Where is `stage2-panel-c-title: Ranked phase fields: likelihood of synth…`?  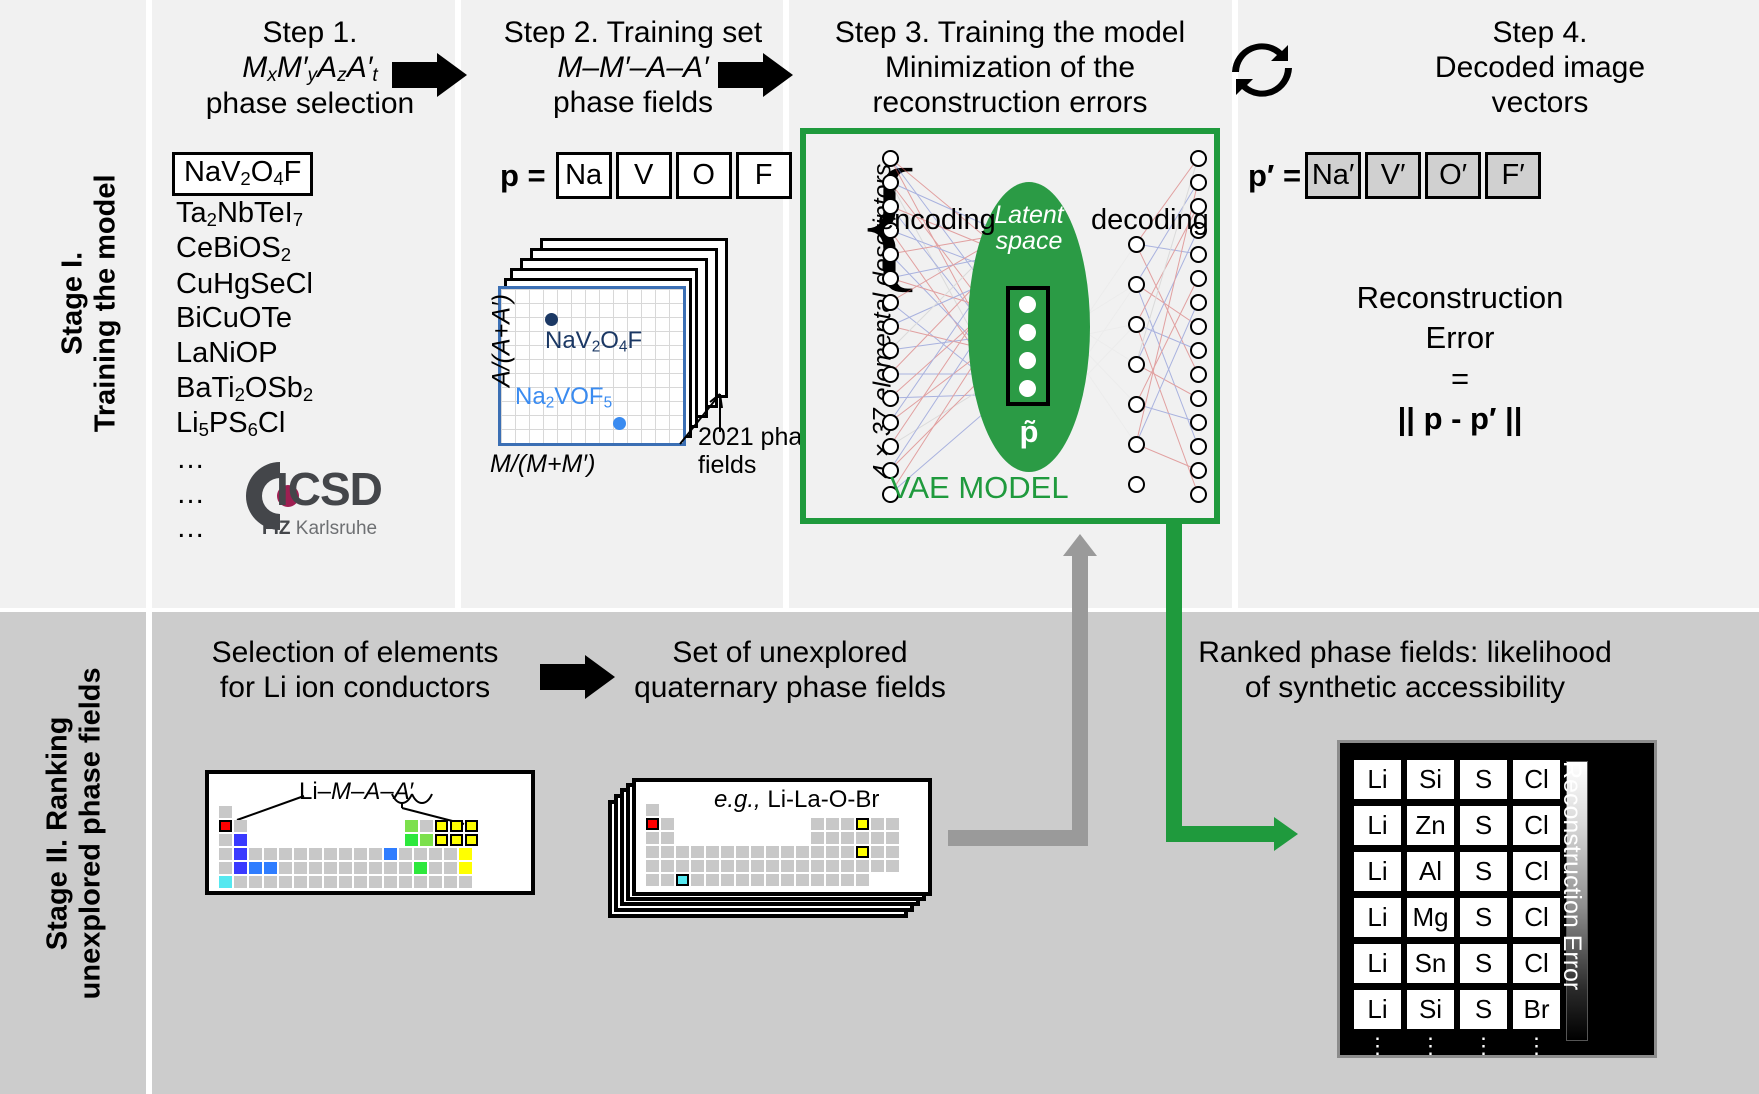
stage2-panel-c-title: Ranked phase fields: likelihood of synth… is located at coordinates (1405, 671).